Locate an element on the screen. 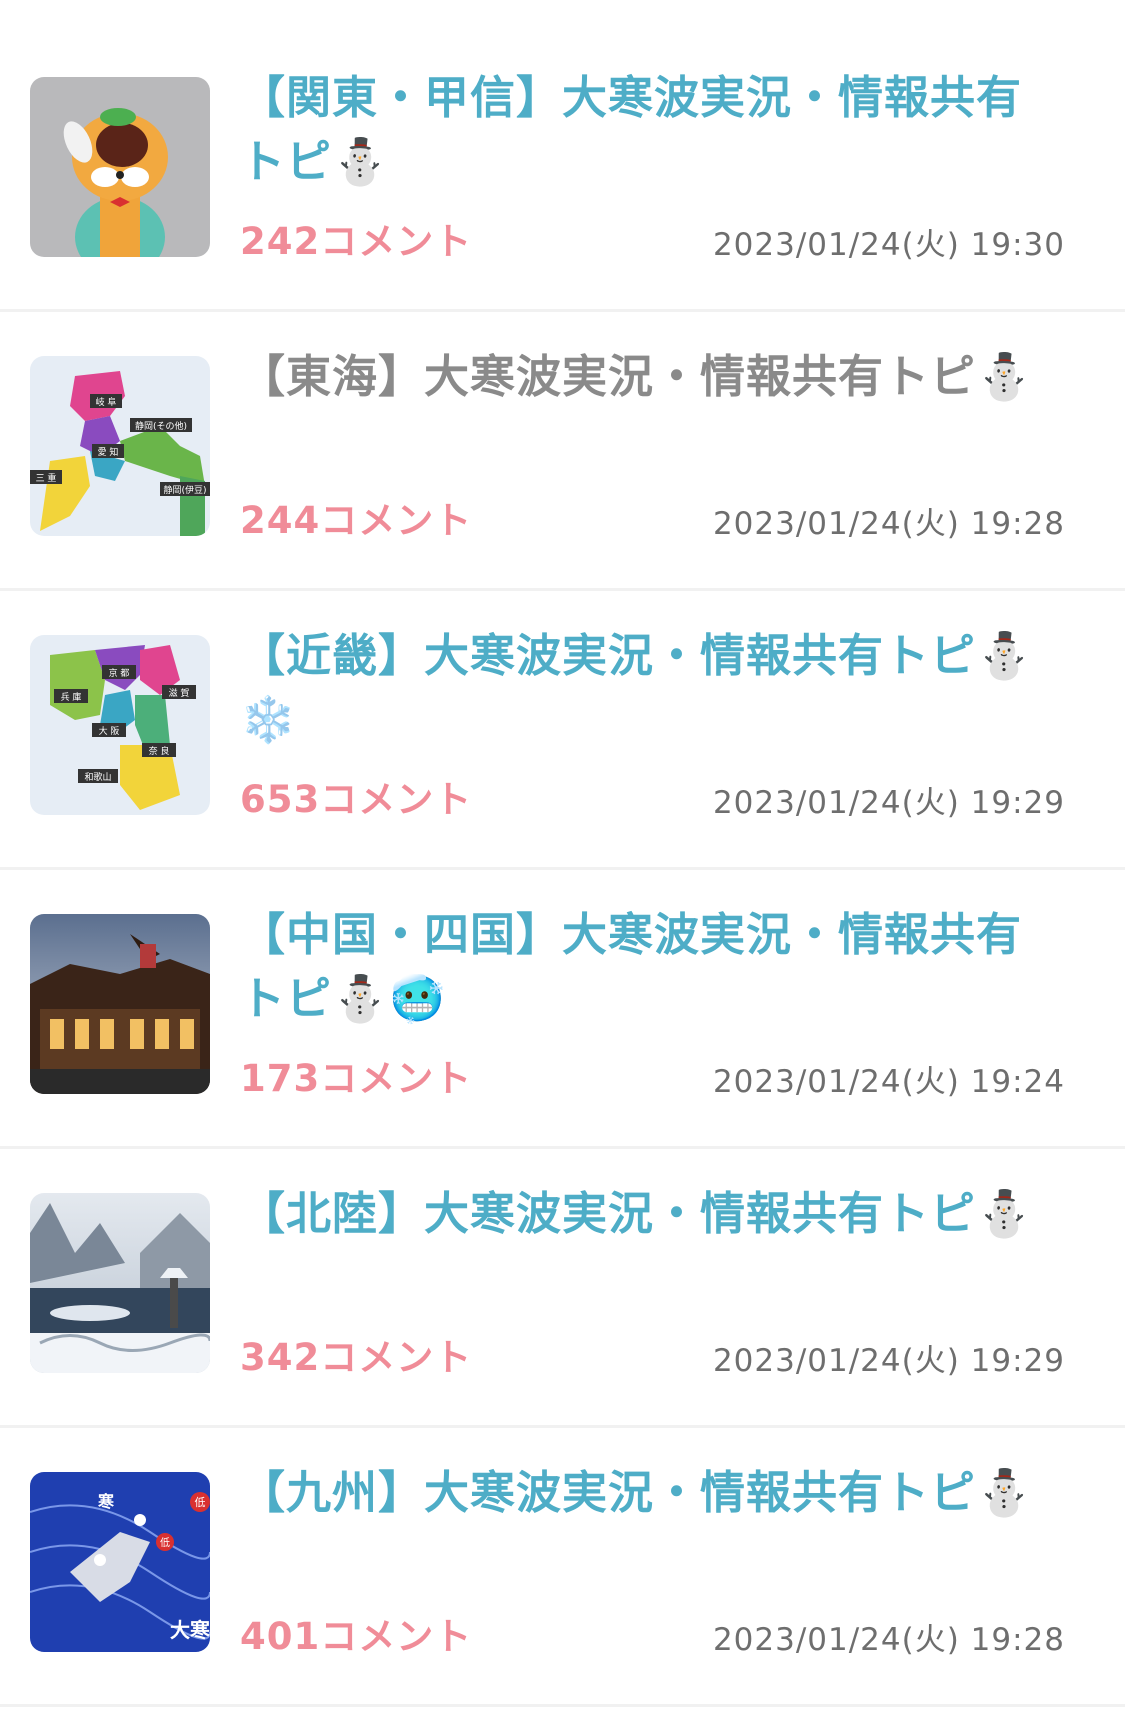 The image size is (1125, 1723). post-date: 2023/01/24(火) 19:30 is located at coordinates (888, 245).